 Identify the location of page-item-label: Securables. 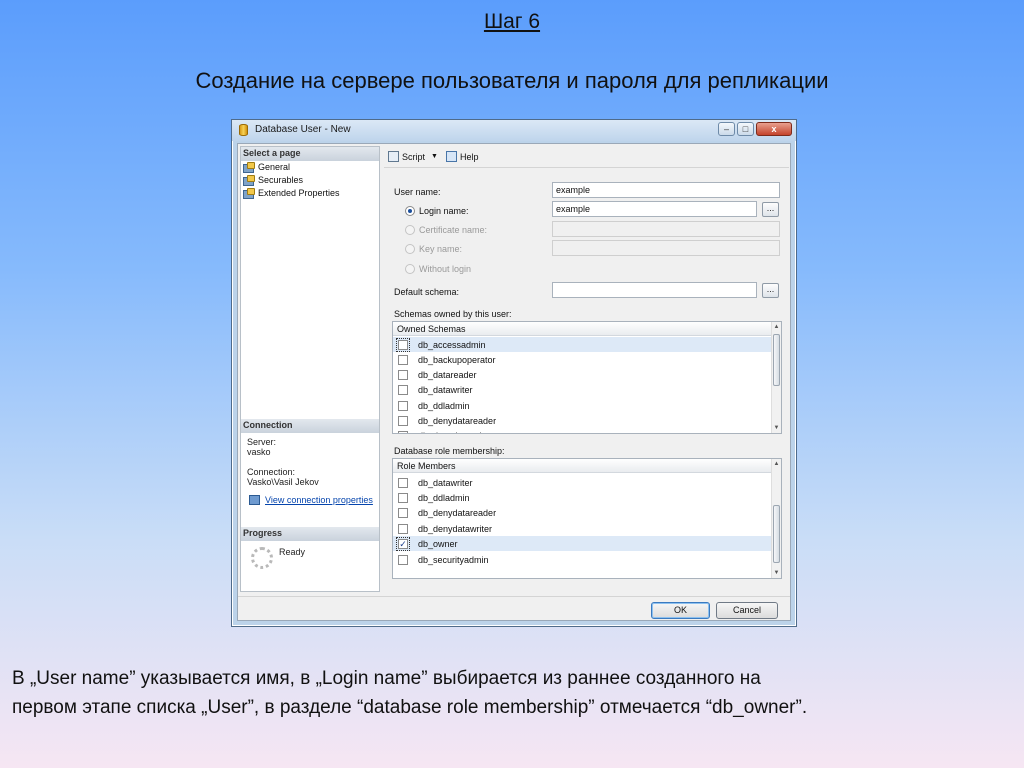
(281, 180).